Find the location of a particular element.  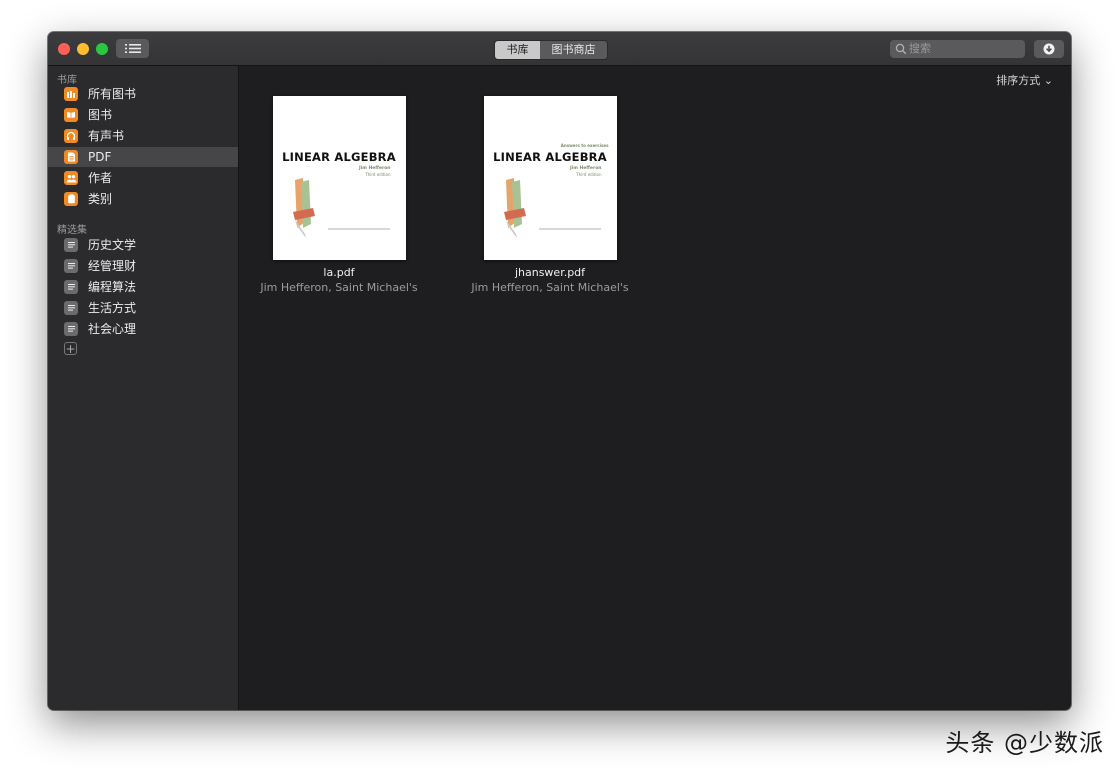

search-icon is located at coordinates (901, 49).